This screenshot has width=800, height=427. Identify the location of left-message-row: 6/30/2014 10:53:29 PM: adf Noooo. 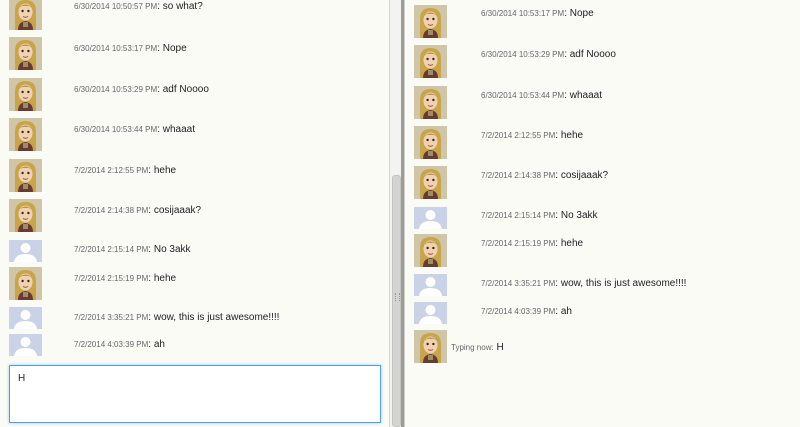
(194, 95).